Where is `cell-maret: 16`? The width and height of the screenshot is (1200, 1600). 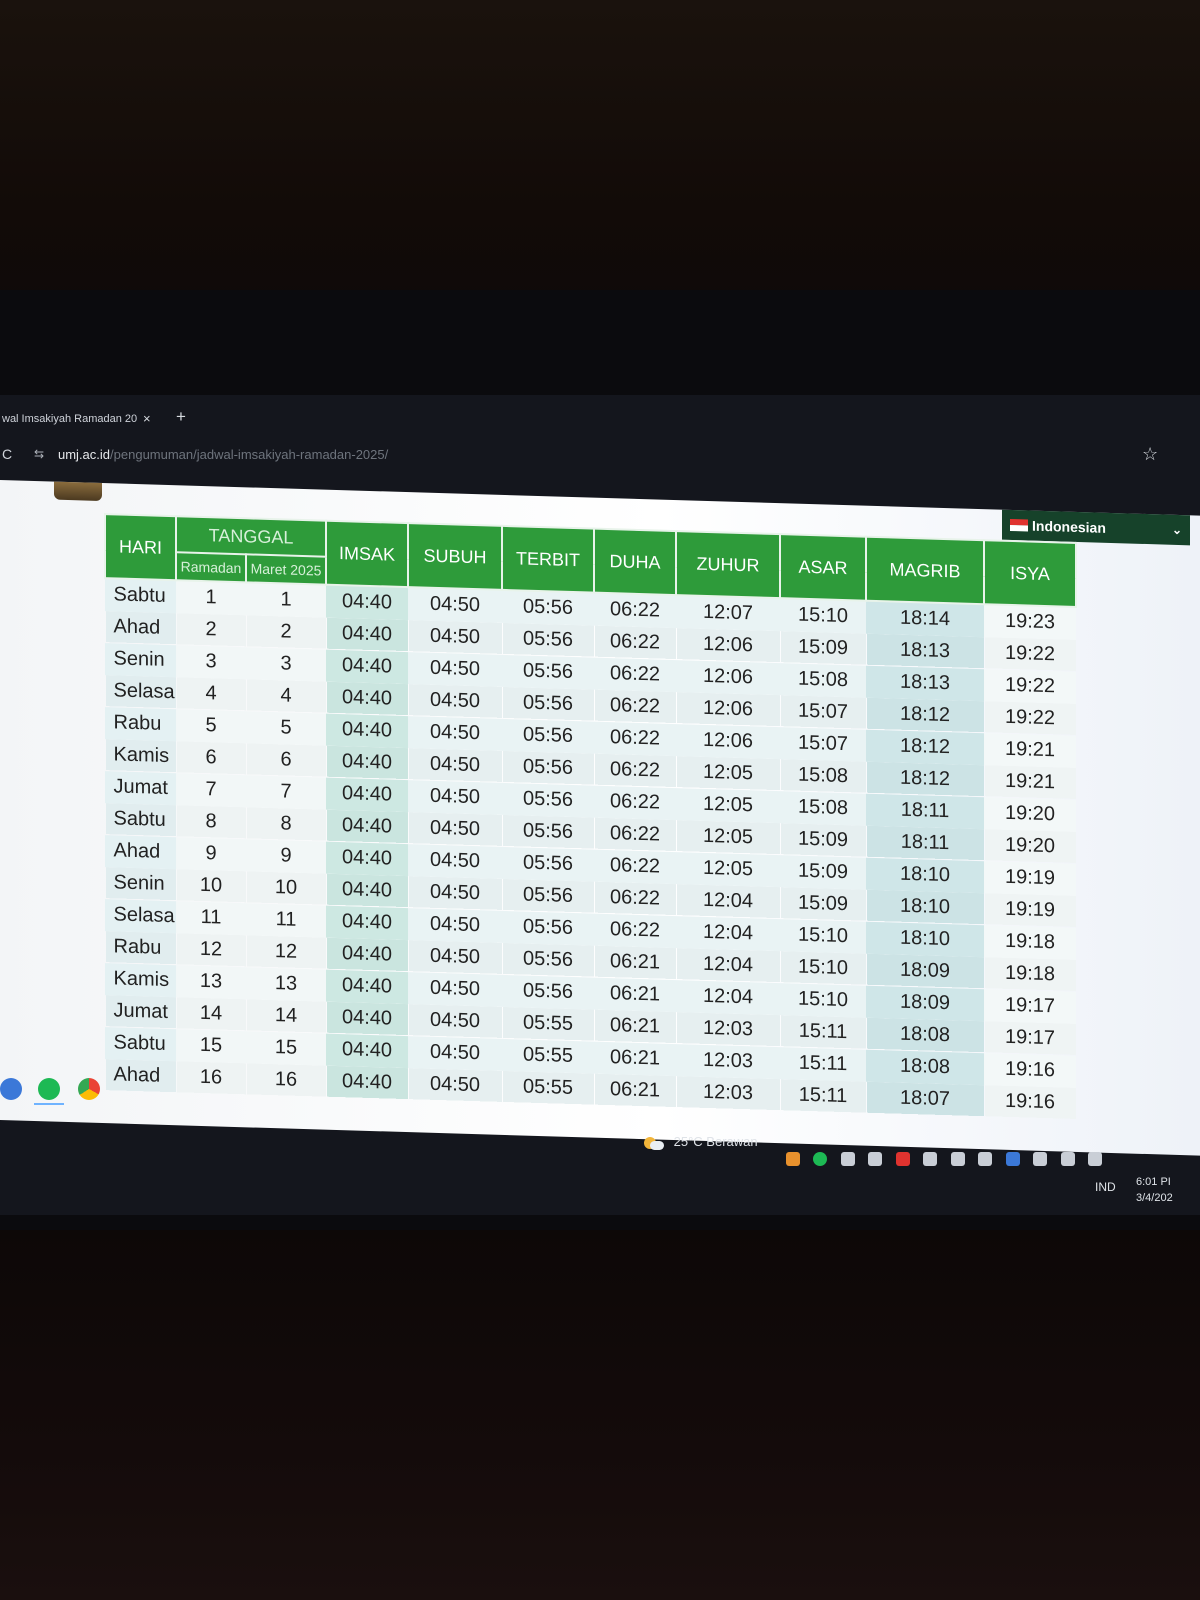 cell-maret: 16 is located at coordinates (286, 1080).